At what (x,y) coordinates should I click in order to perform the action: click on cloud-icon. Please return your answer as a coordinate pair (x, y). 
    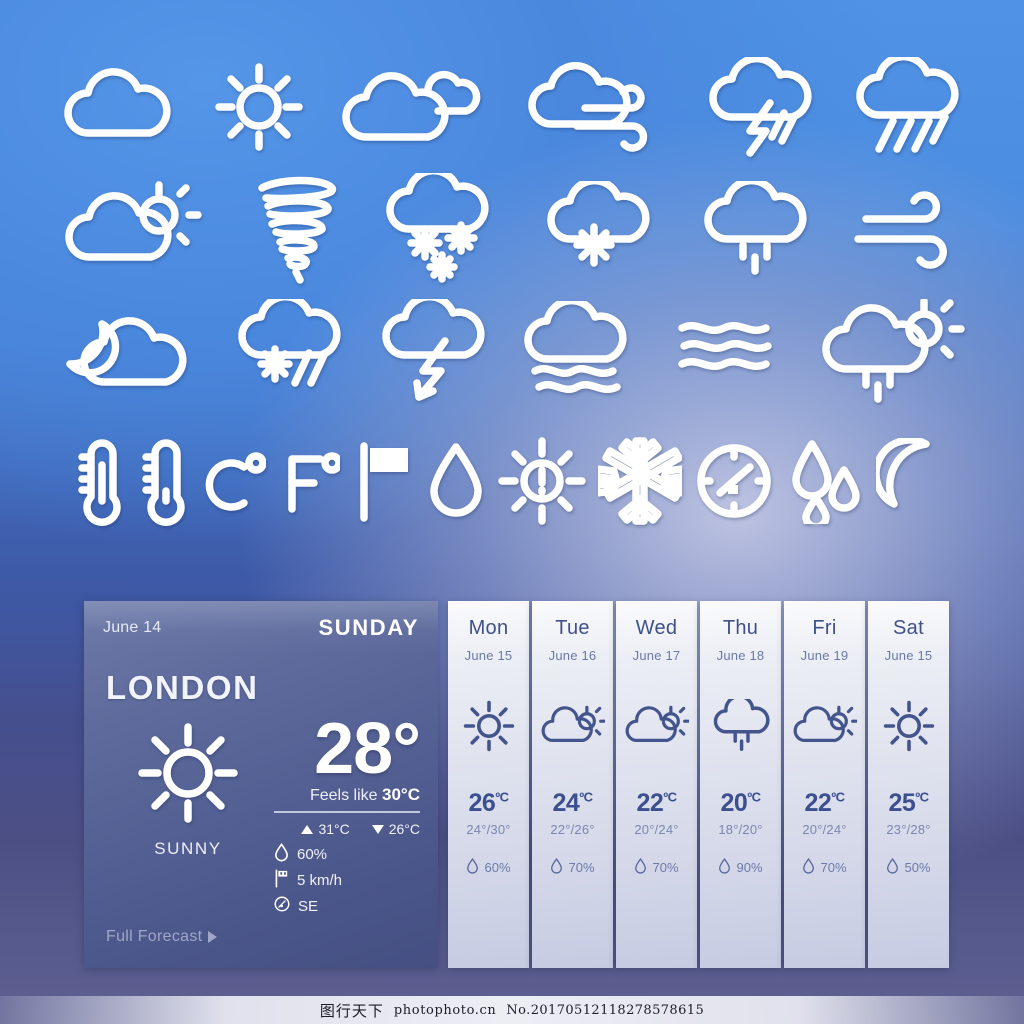
    Looking at the image, I should click on (119, 107).